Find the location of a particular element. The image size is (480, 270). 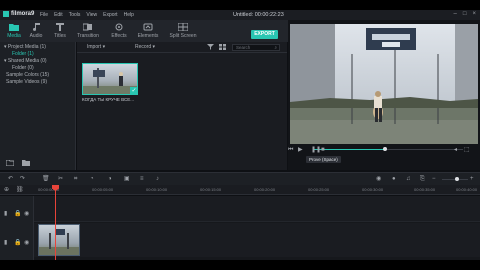

search-input: Search ⌕ is located at coordinates (256, 47).